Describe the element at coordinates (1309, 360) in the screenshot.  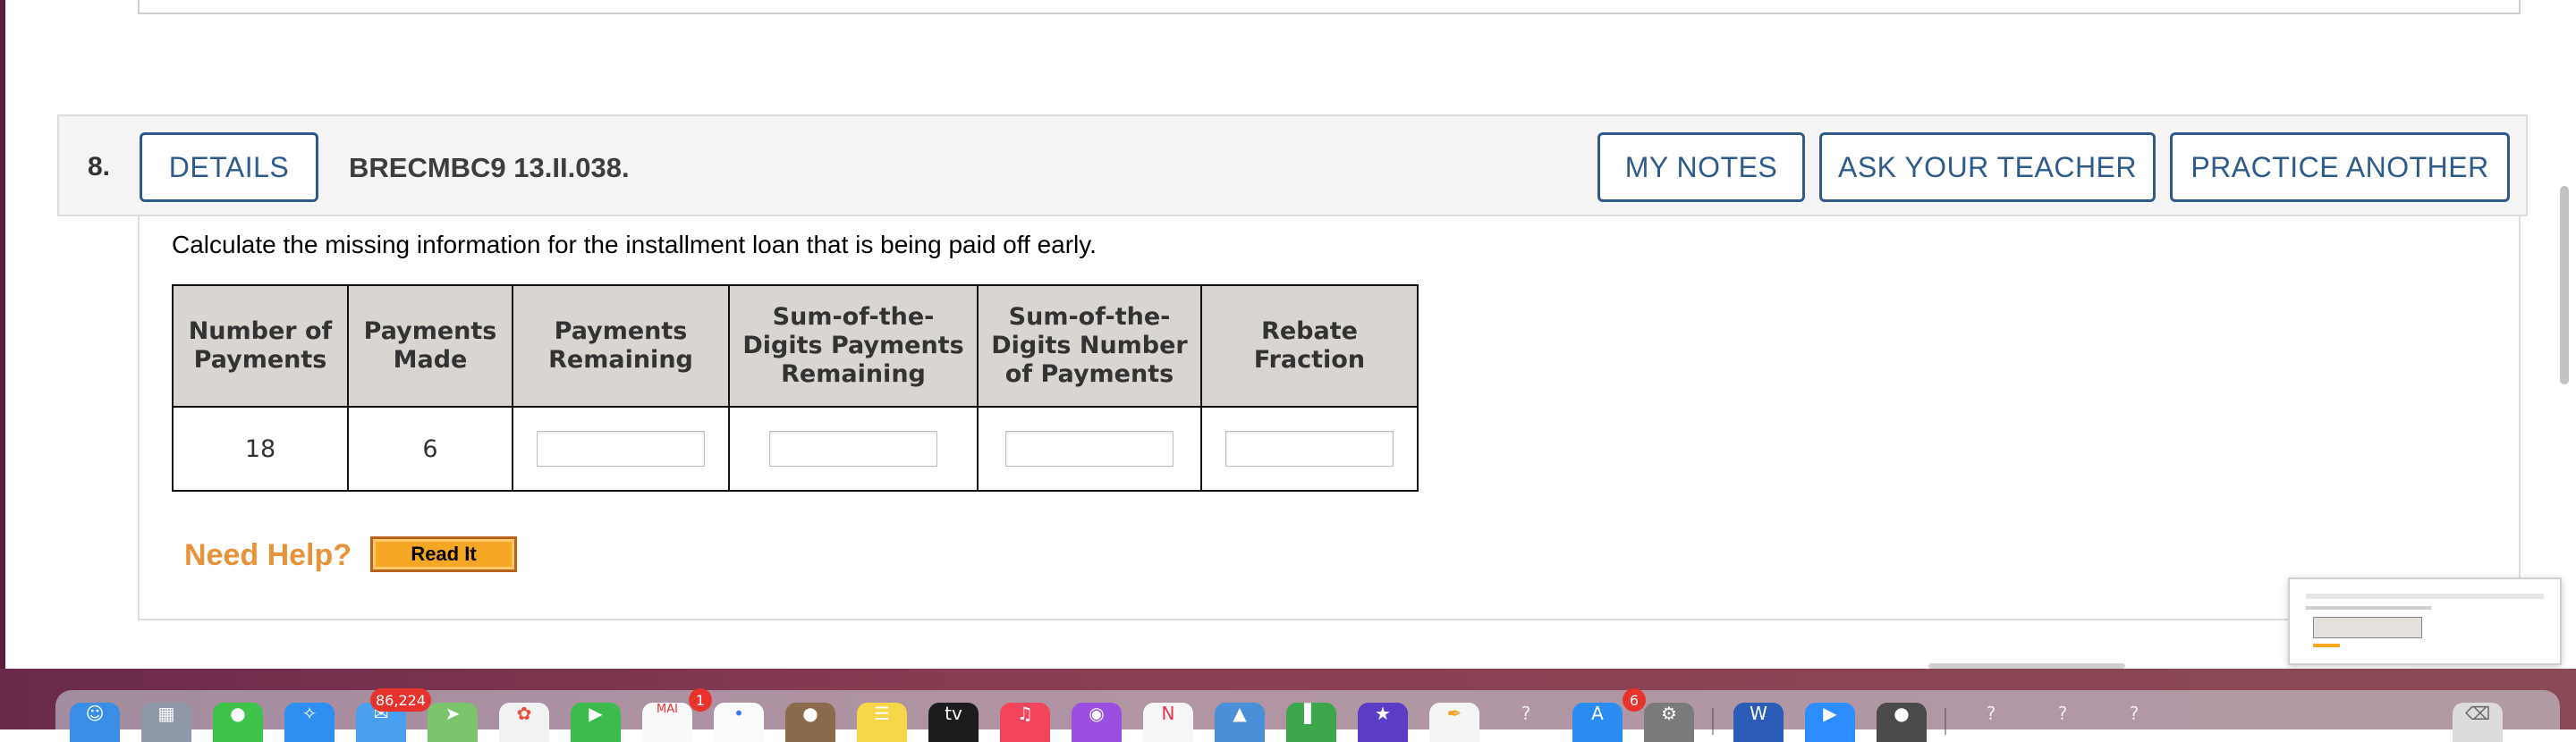
I see `header-line: Fraction` at that location.